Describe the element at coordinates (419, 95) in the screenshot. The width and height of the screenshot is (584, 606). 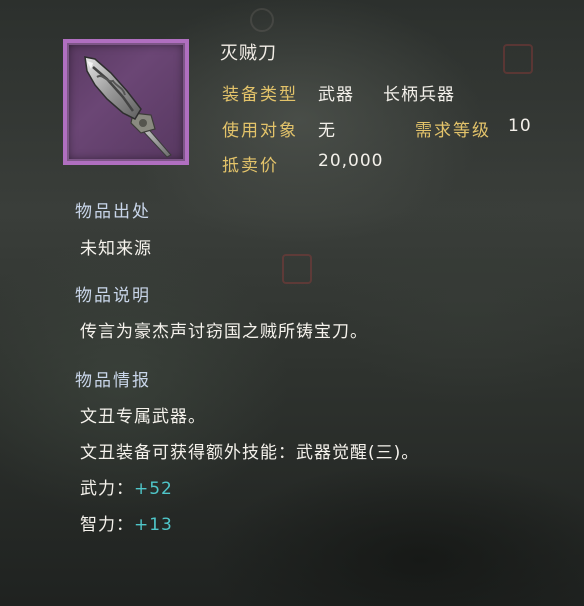
I see `equip-subtype-value: 长柄兵器` at that location.